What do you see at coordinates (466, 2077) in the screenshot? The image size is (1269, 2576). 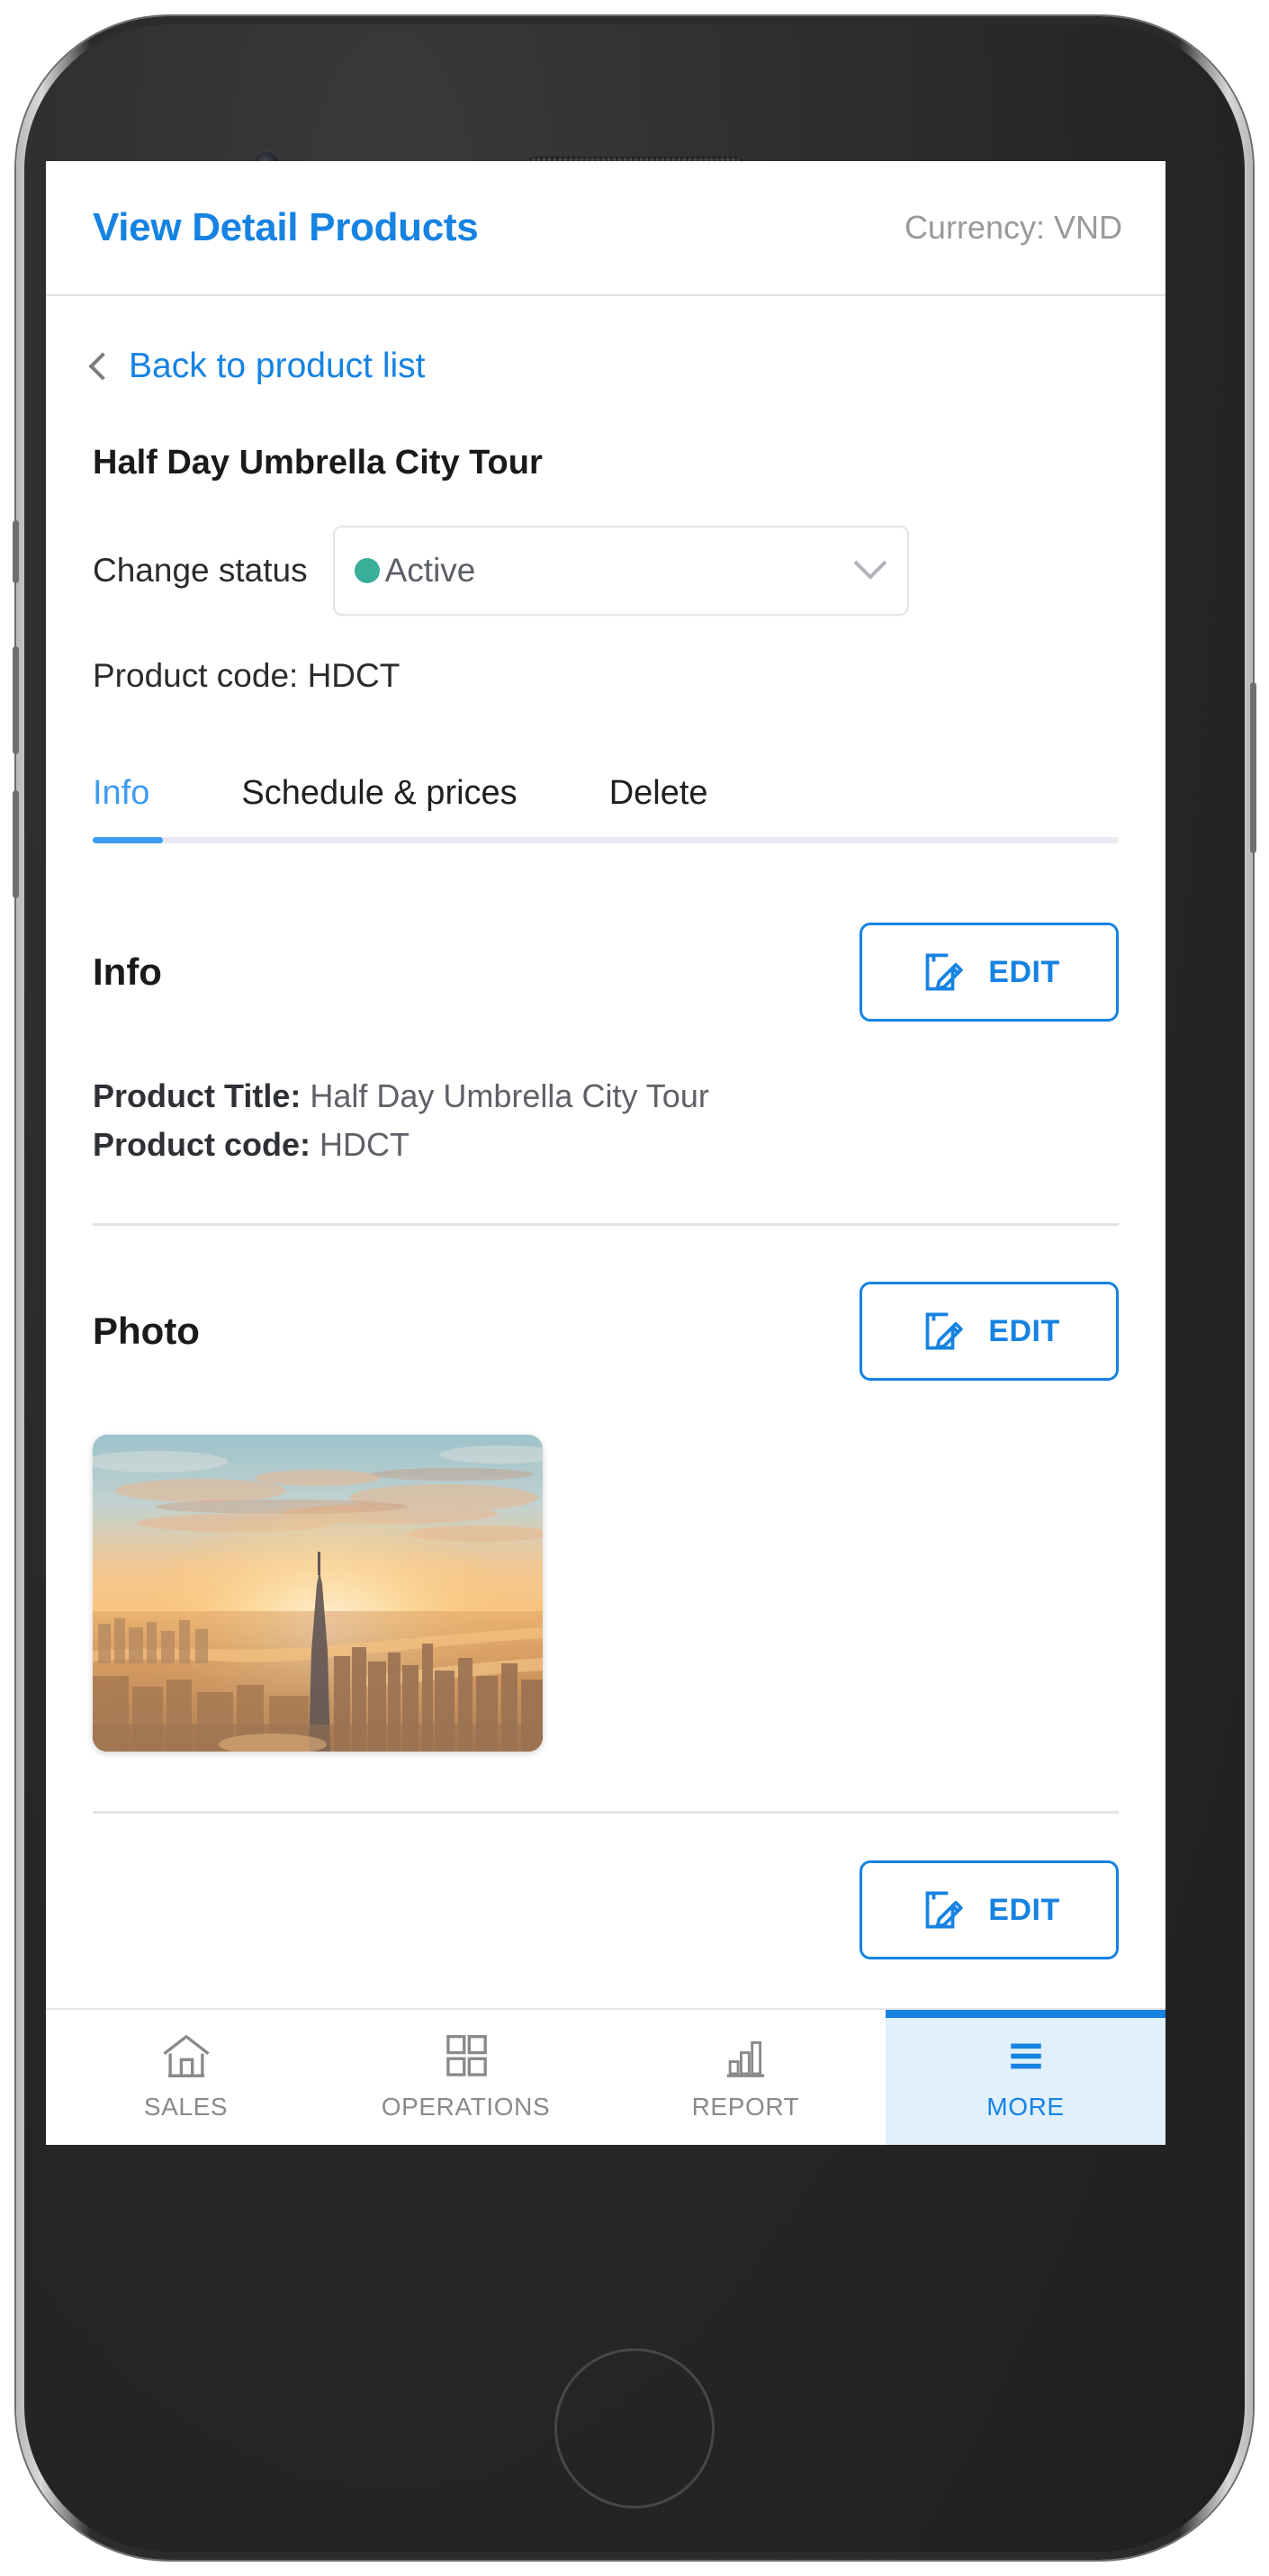 I see `nav-item-operations: OPERATIONS` at bounding box center [466, 2077].